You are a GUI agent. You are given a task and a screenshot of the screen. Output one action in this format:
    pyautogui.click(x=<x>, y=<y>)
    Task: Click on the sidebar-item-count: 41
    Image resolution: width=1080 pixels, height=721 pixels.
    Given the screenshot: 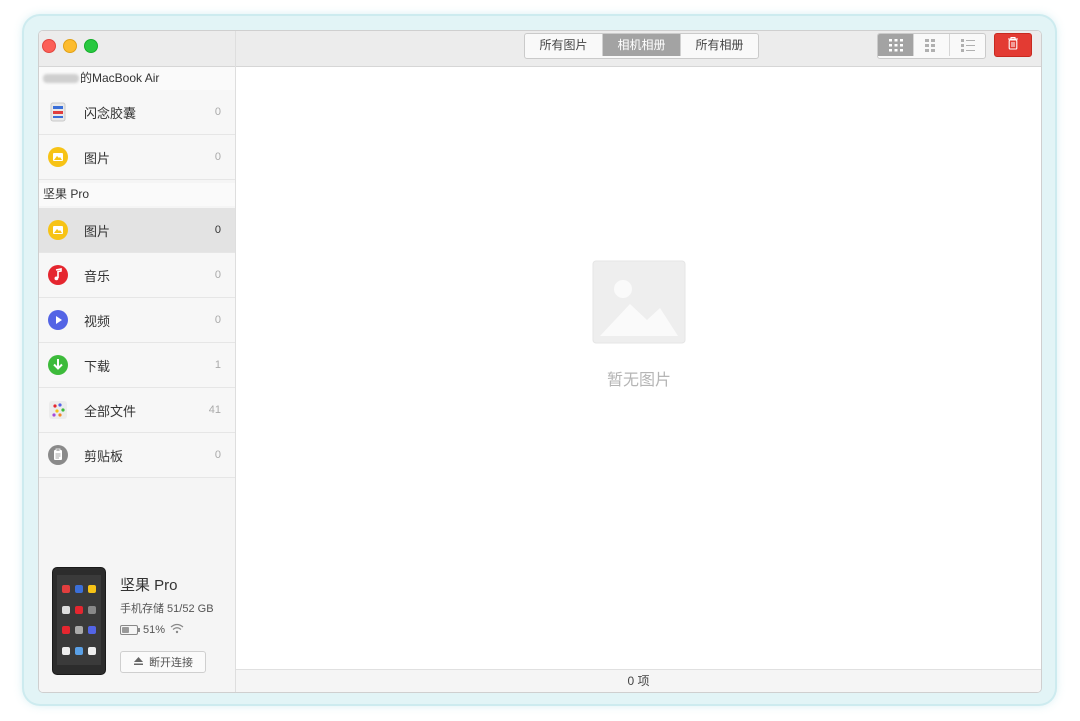 What is the action you would take?
    pyautogui.click(x=214, y=410)
    